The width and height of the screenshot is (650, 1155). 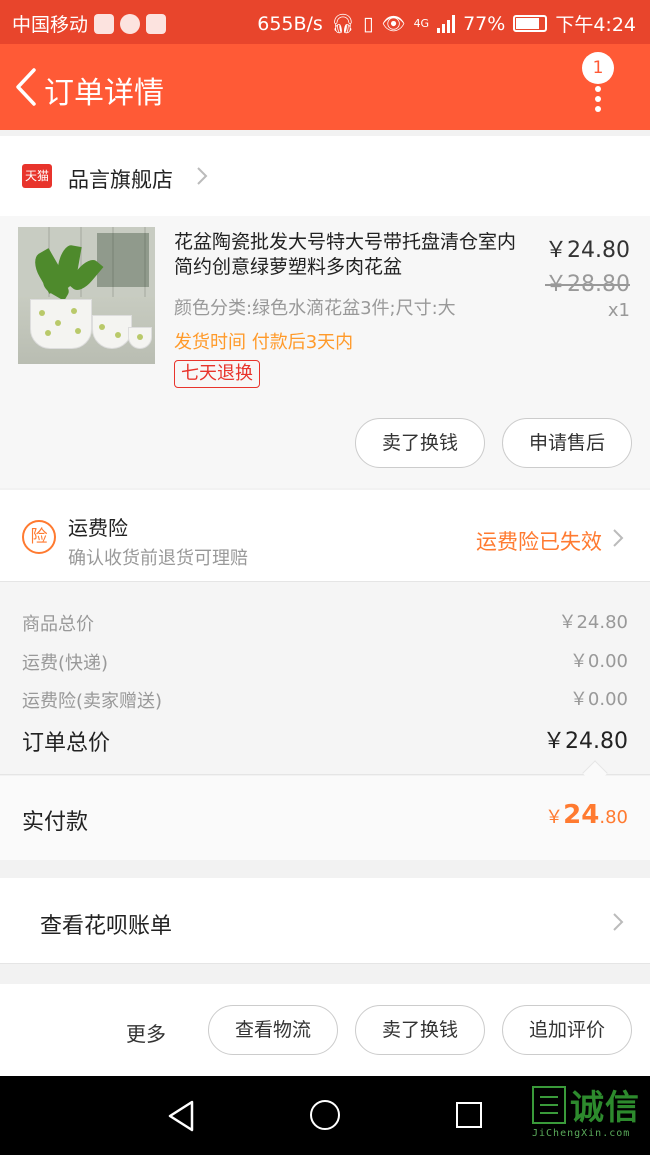 I want to click on insurance-fee-label: 运费险(卖家赠送), so click(x=92, y=701).